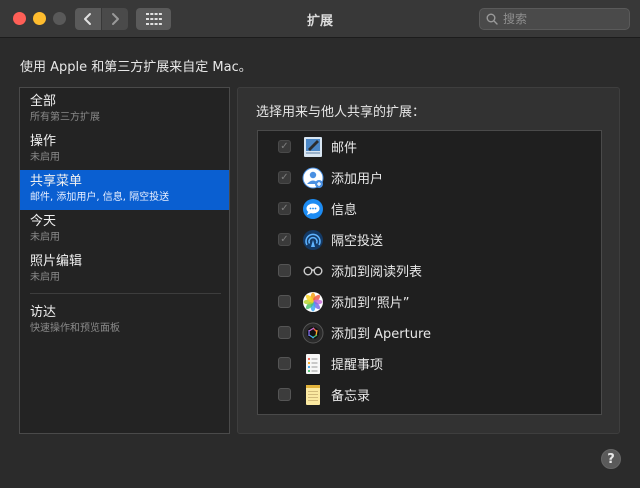  What do you see at coordinates (313, 270) in the screenshot?
I see `reading-list-icon` at bounding box center [313, 270].